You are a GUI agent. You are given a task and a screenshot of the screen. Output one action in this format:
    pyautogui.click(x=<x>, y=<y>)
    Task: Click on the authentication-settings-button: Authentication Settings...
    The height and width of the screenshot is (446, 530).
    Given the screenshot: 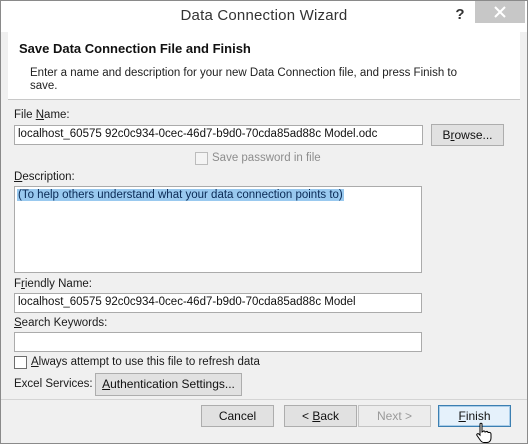 What is the action you would take?
    pyautogui.click(x=168, y=384)
    